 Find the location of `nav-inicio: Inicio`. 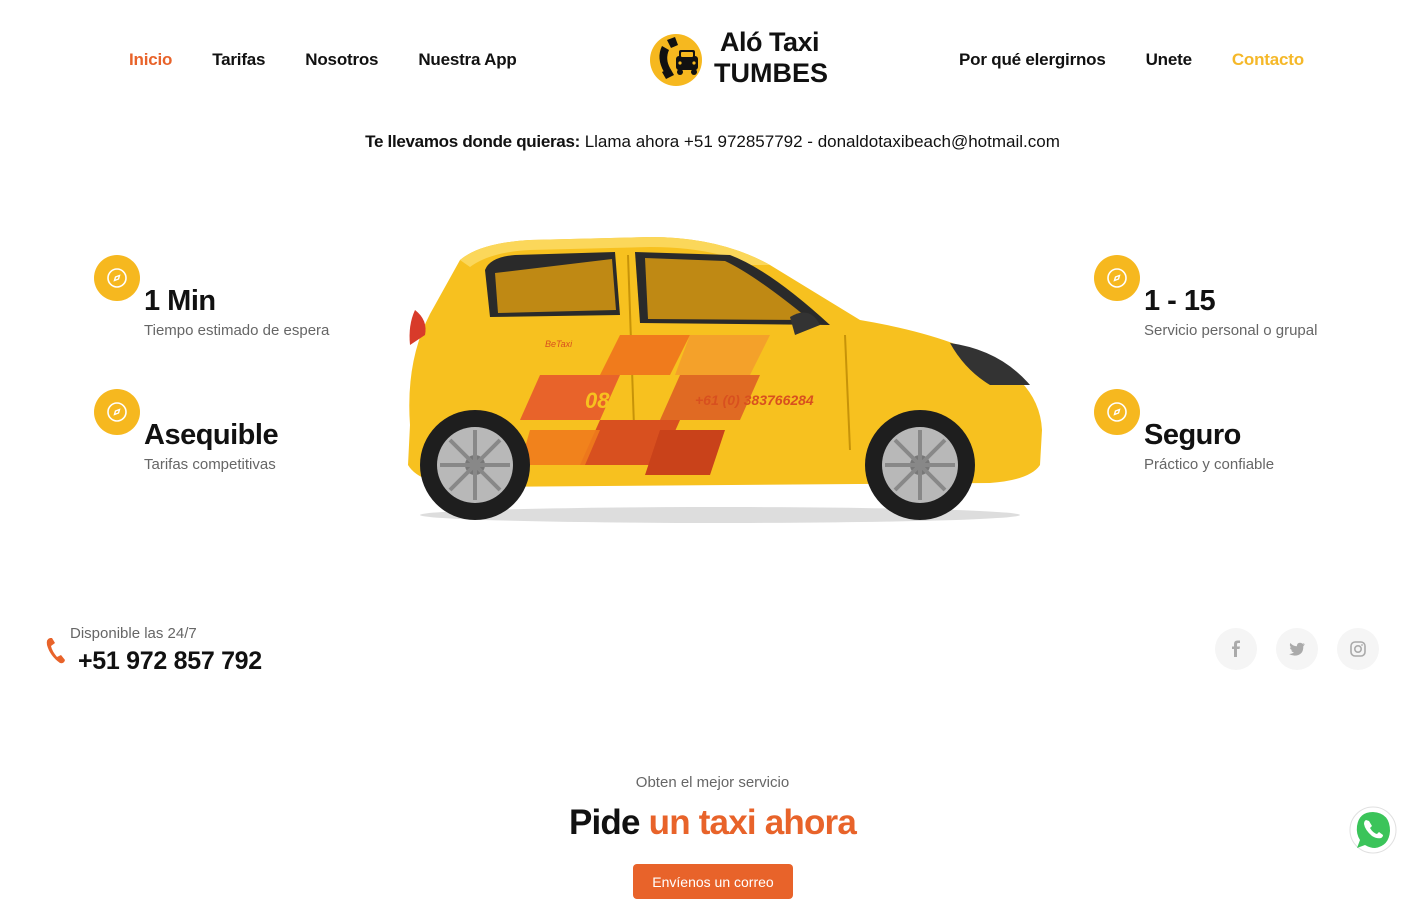

nav-inicio: Inicio is located at coordinates (150, 60).